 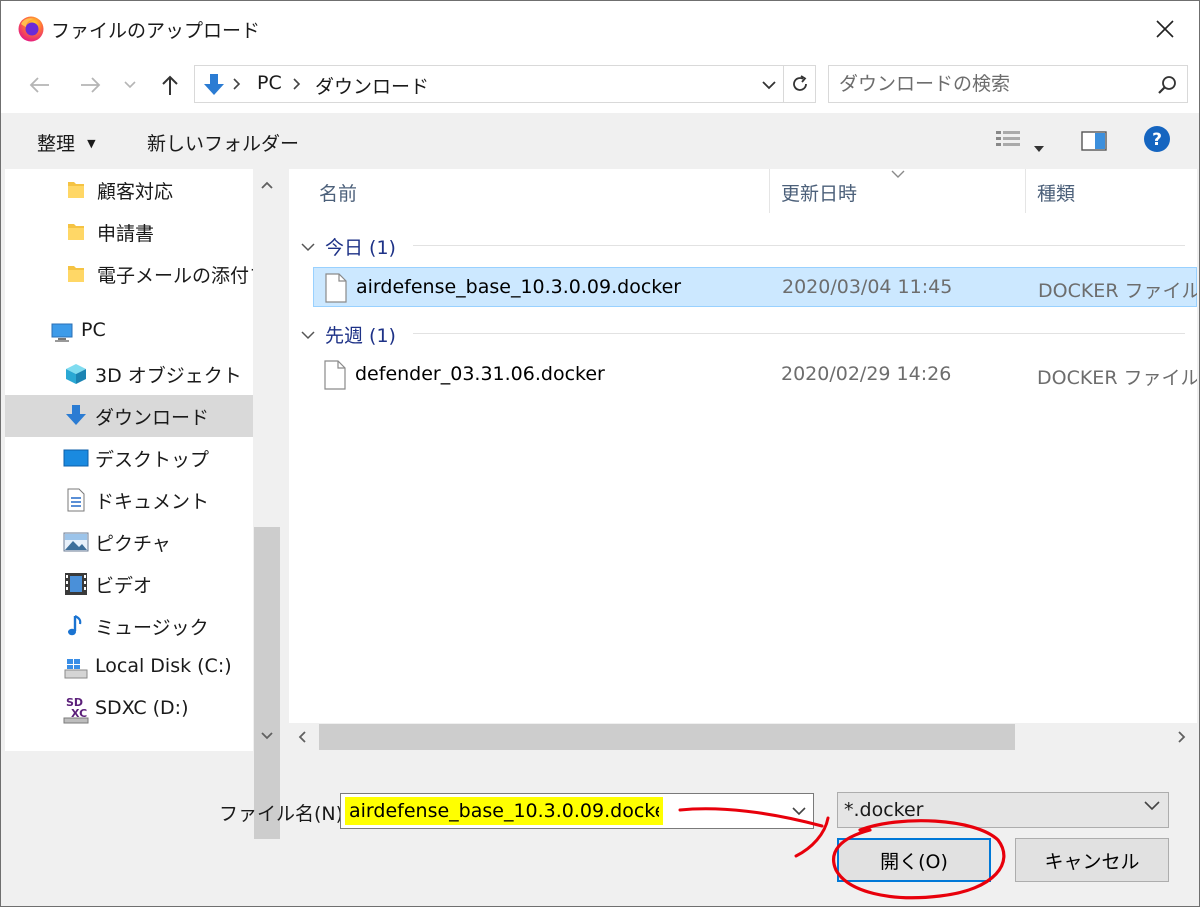 I want to click on sidebar-item-applications: 申請書, so click(x=129, y=232).